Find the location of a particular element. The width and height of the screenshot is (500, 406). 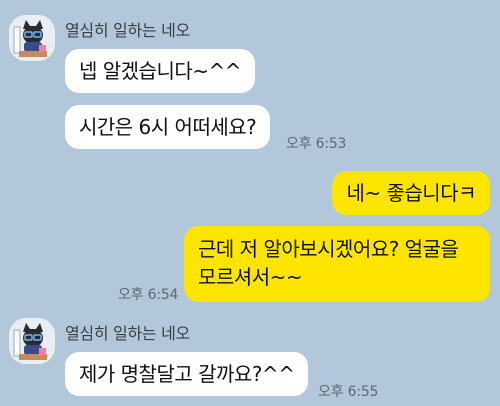

incoming-message-bubble: 시간은 6시 어떠세요? is located at coordinates (168, 127).